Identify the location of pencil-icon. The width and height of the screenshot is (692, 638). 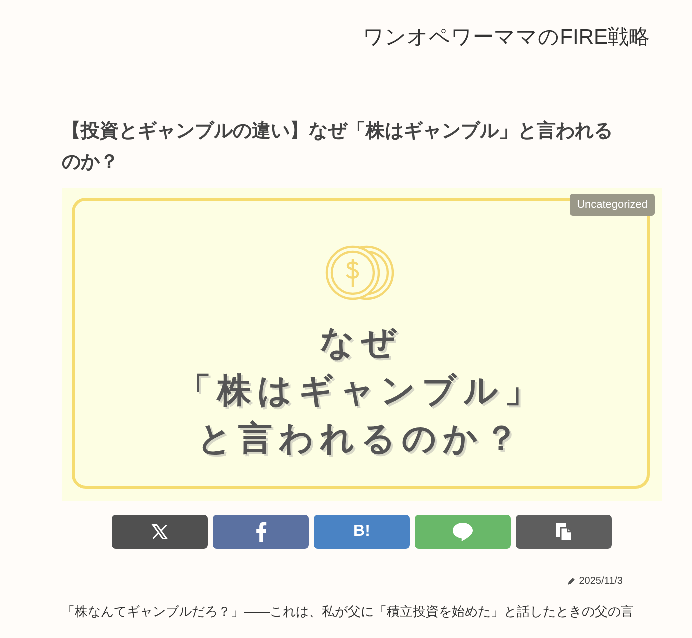
(572, 581).